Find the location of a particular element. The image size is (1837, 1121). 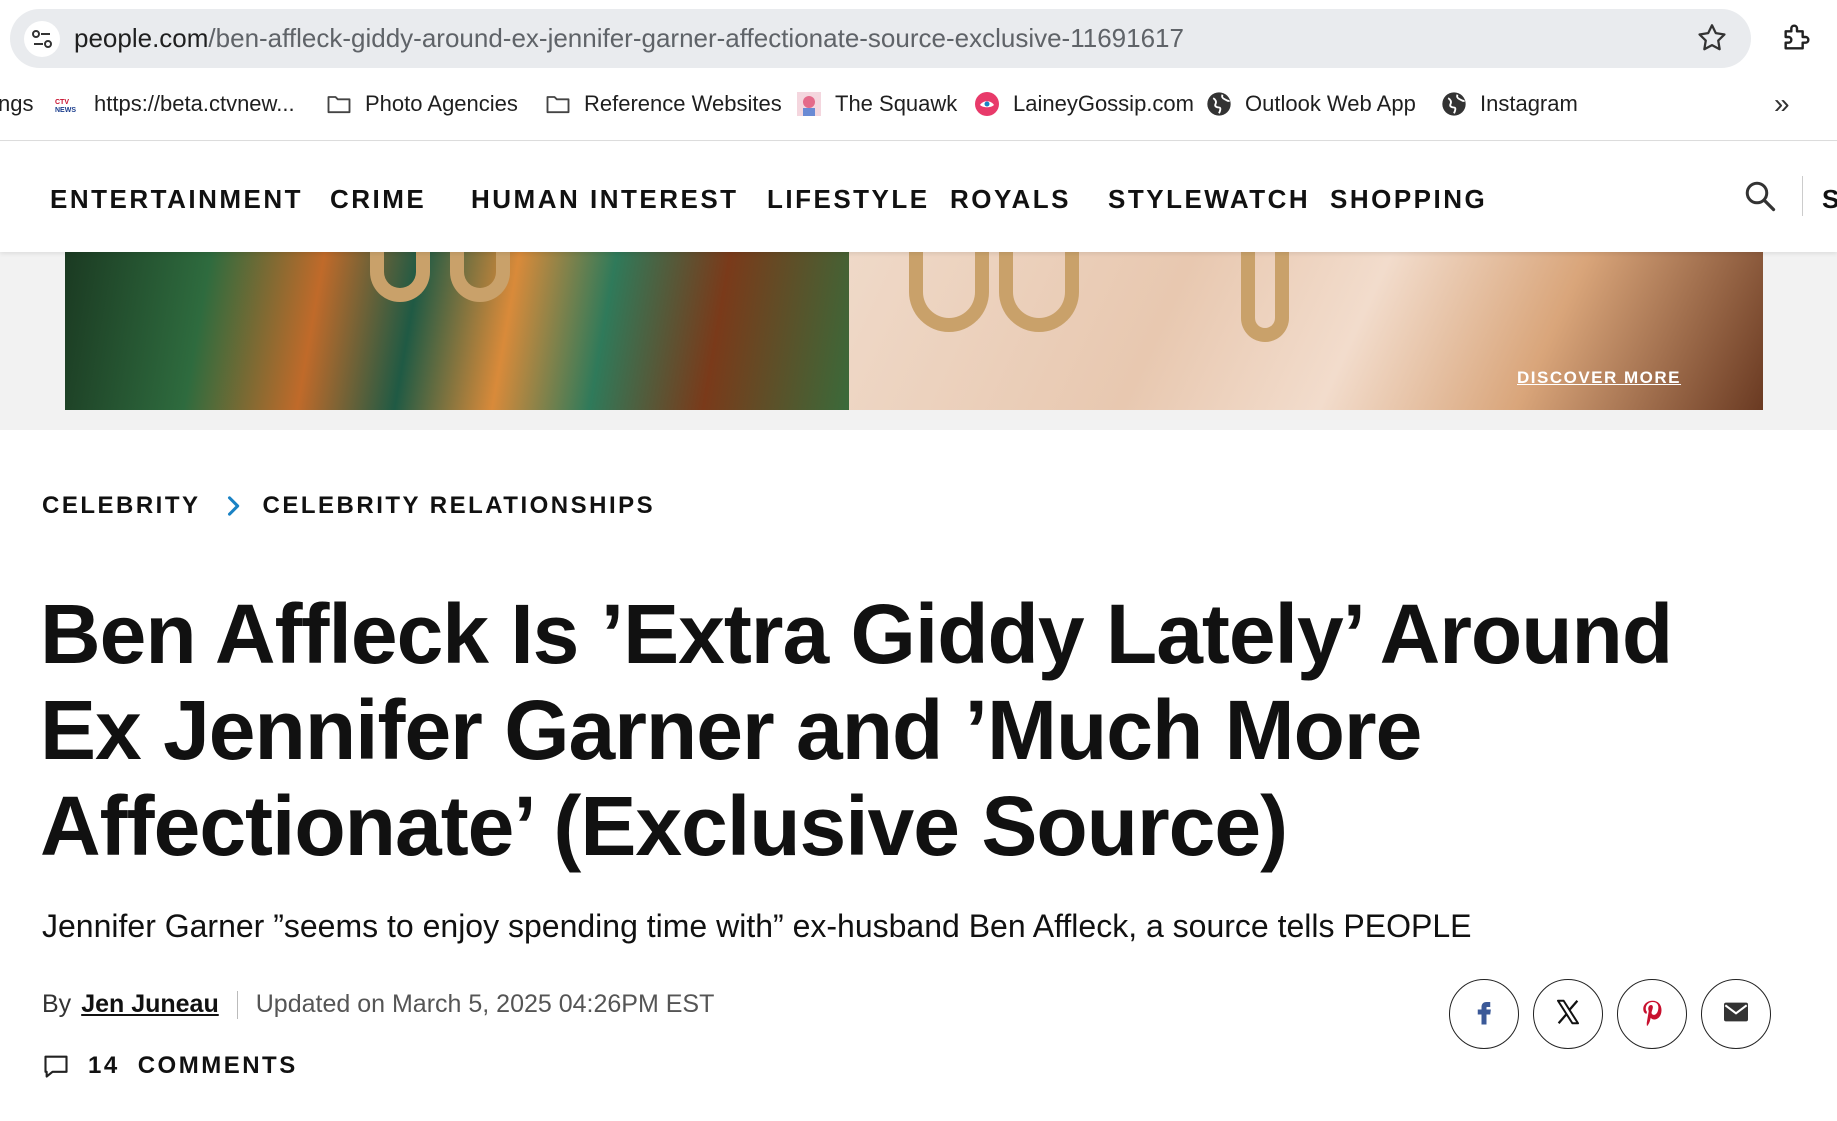

x-icon is located at coordinates (1568, 1014).